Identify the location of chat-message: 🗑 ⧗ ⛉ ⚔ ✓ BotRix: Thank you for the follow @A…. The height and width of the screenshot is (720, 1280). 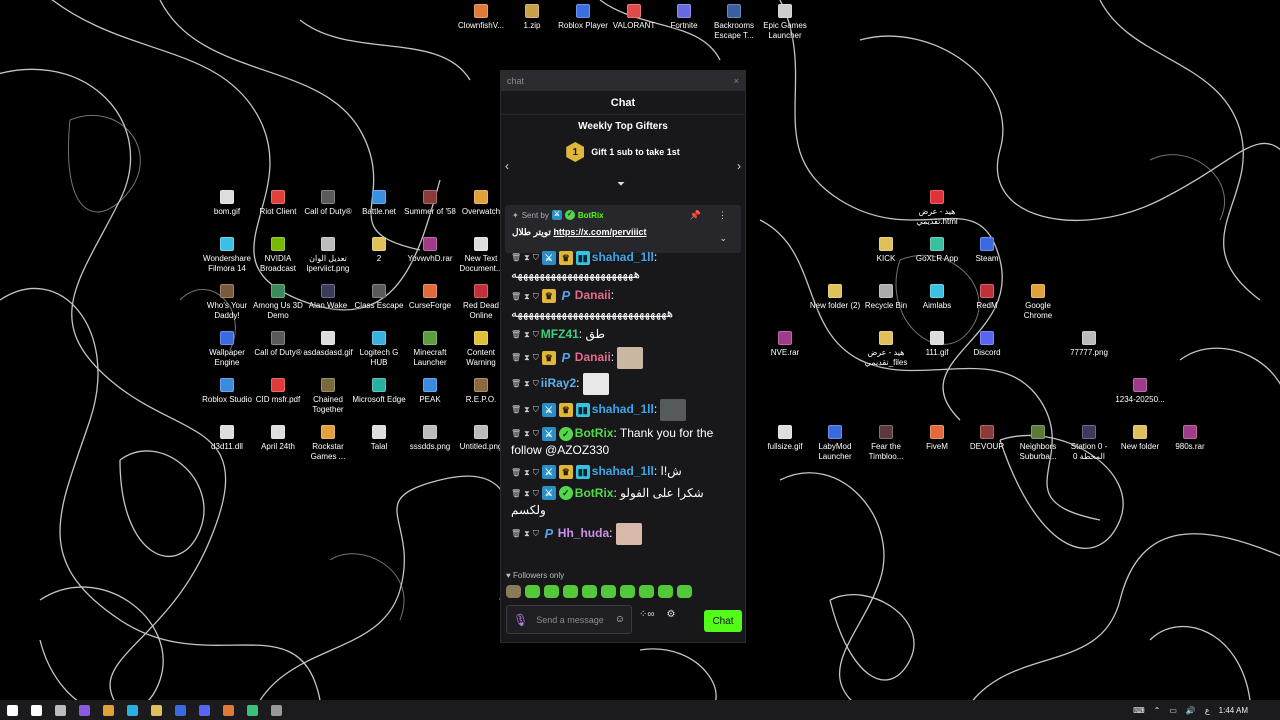
(622, 442).